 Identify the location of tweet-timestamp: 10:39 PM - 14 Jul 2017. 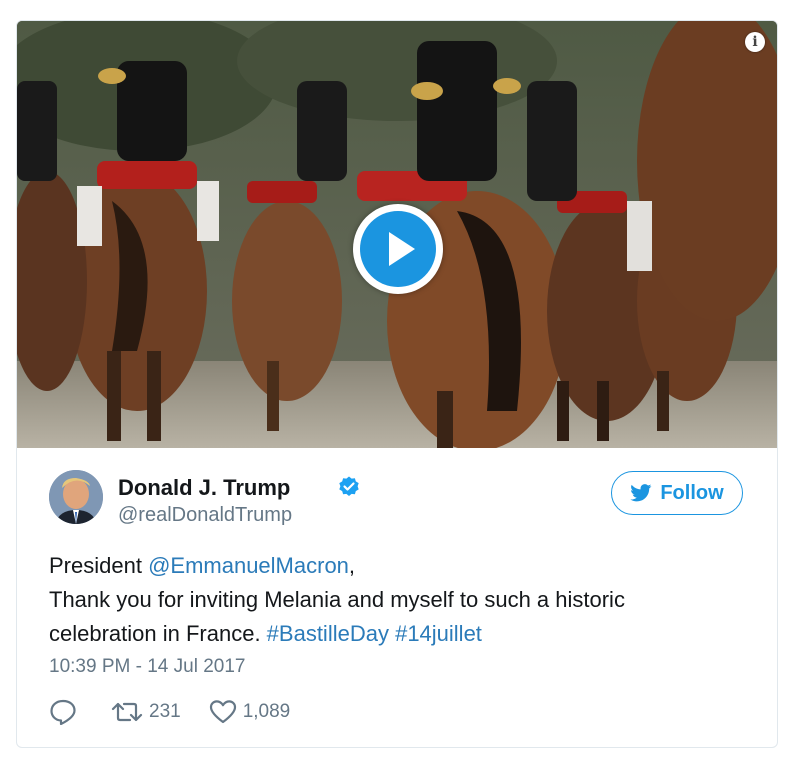
(147, 667).